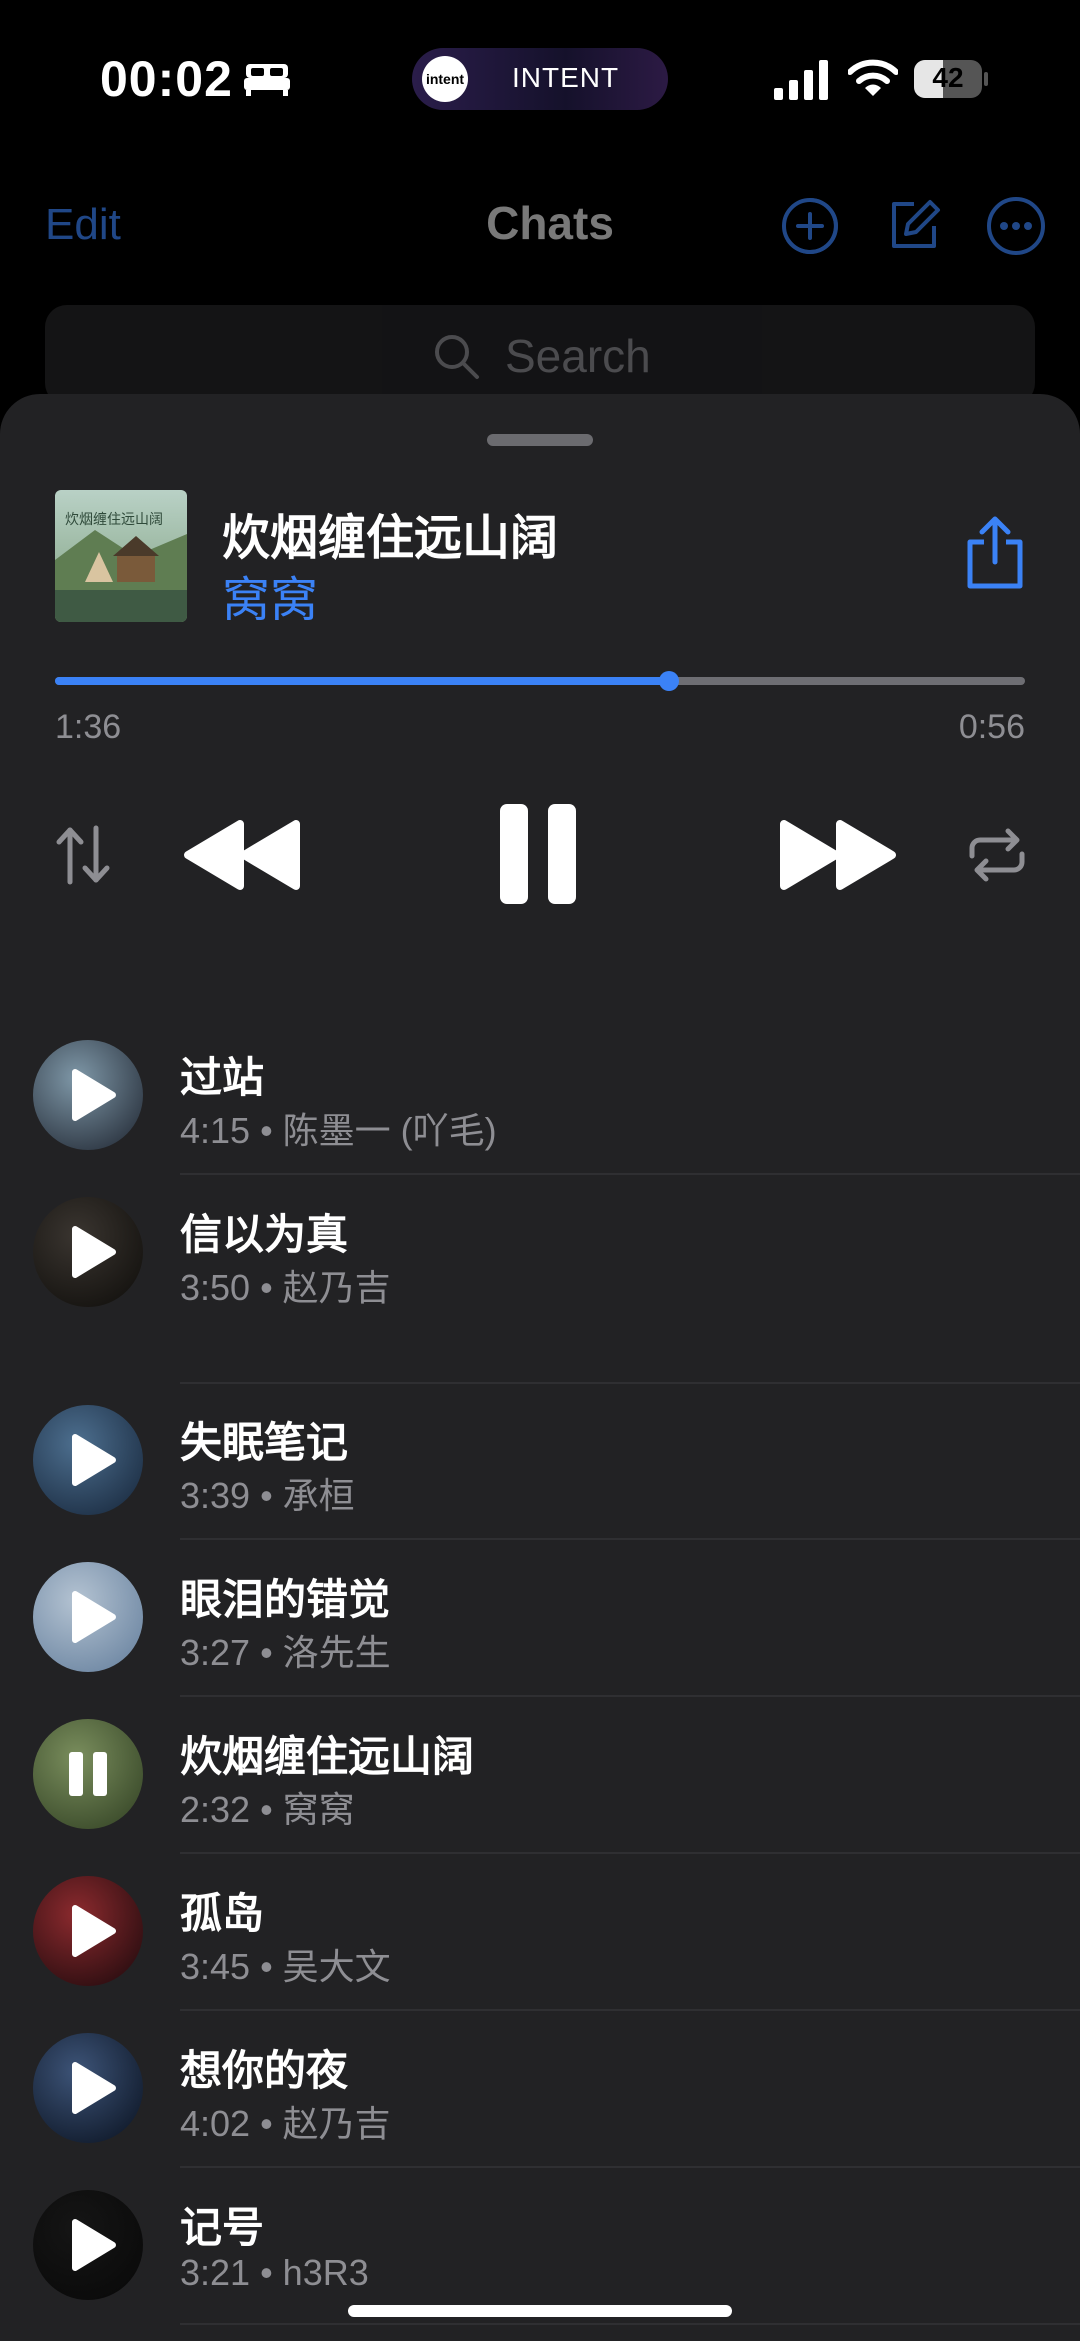 The height and width of the screenshot is (2341, 1080). Describe the element at coordinates (873, 77) in the screenshot. I see `wifi-icon` at that location.